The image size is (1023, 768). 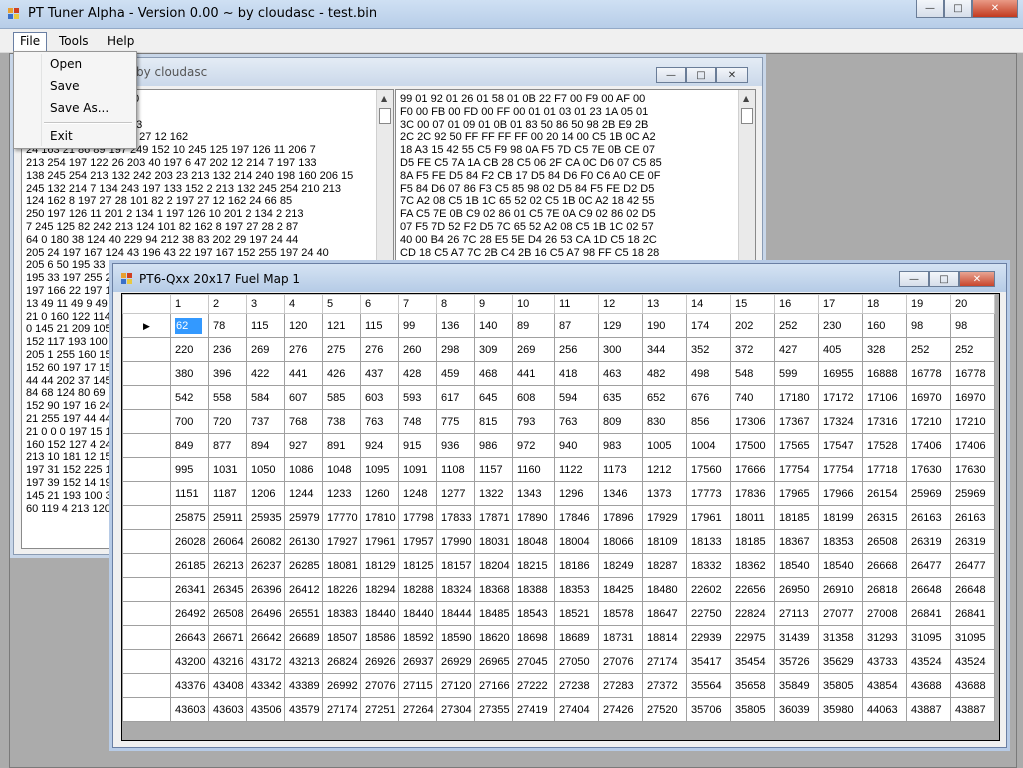 I want to click on grid-cell: 43603, so click(x=227, y=709).